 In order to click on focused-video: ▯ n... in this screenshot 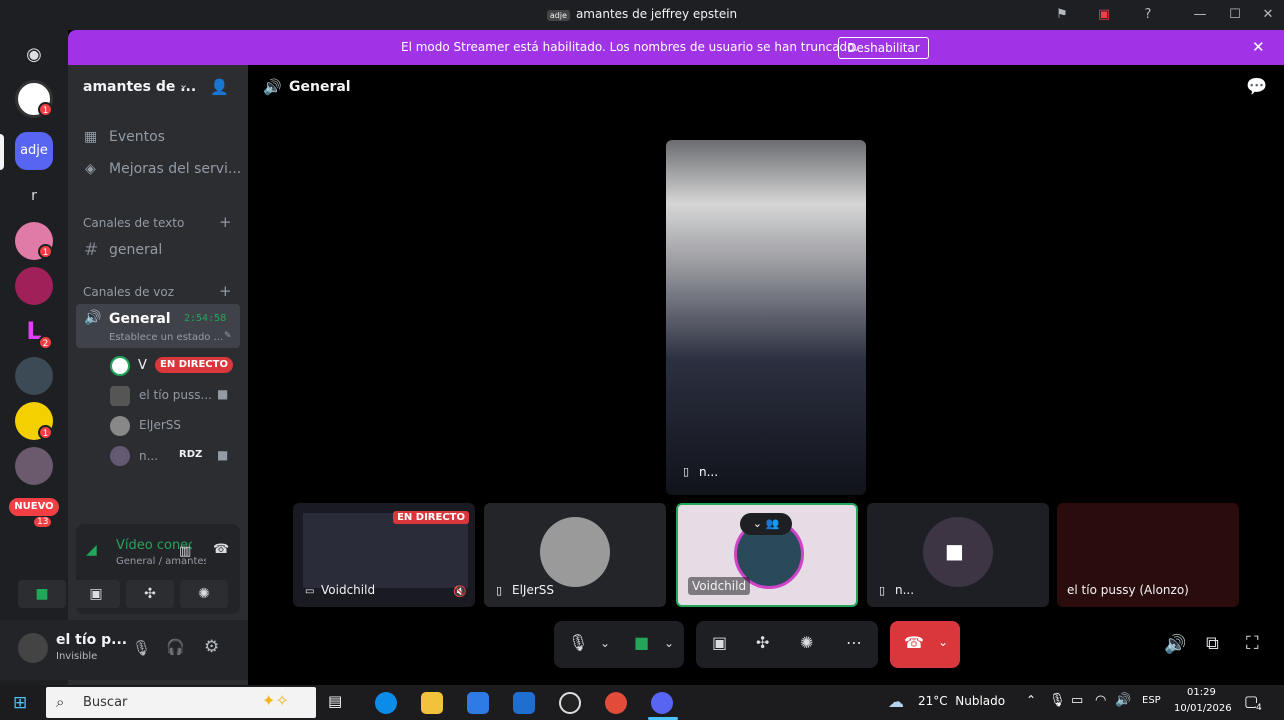, I will do `click(766, 317)`.